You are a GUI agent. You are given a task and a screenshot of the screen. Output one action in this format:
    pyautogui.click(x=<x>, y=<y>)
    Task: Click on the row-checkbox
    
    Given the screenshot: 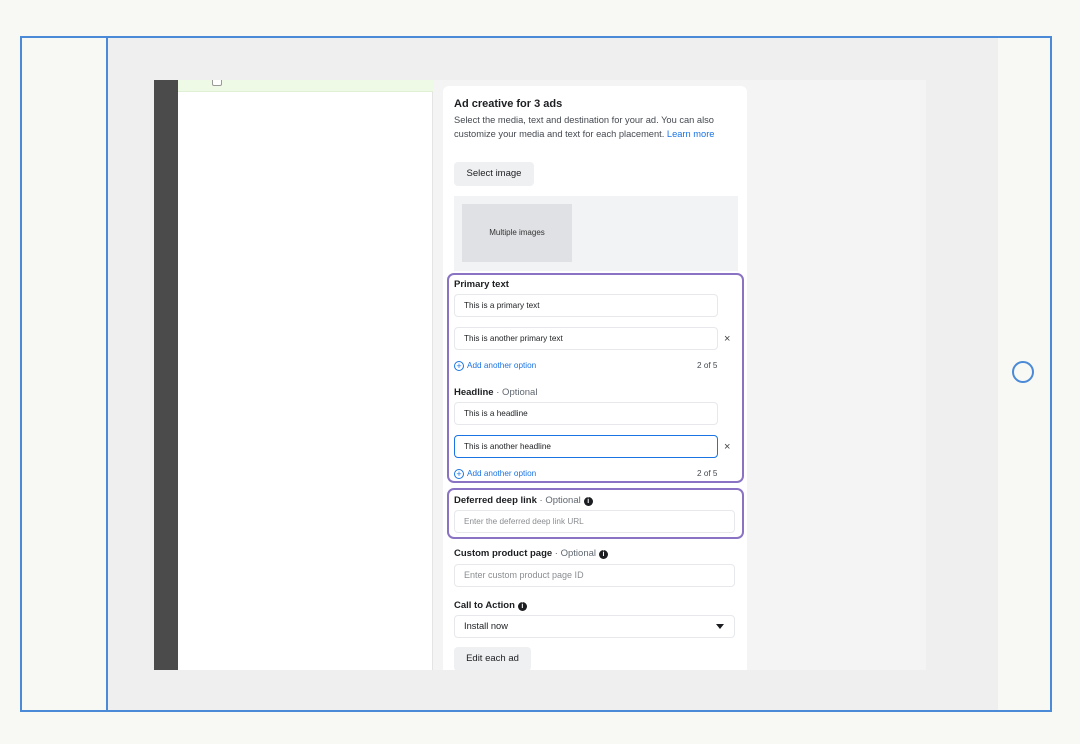 What is the action you would take?
    pyautogui.click(x=217, y=83)
    